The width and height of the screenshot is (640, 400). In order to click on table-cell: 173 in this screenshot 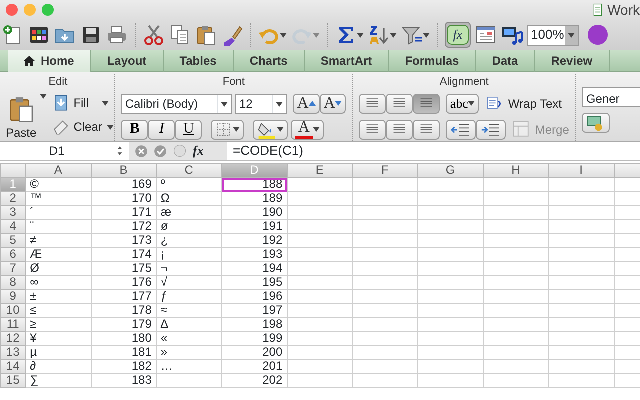, I will do `click(123, 241)`.